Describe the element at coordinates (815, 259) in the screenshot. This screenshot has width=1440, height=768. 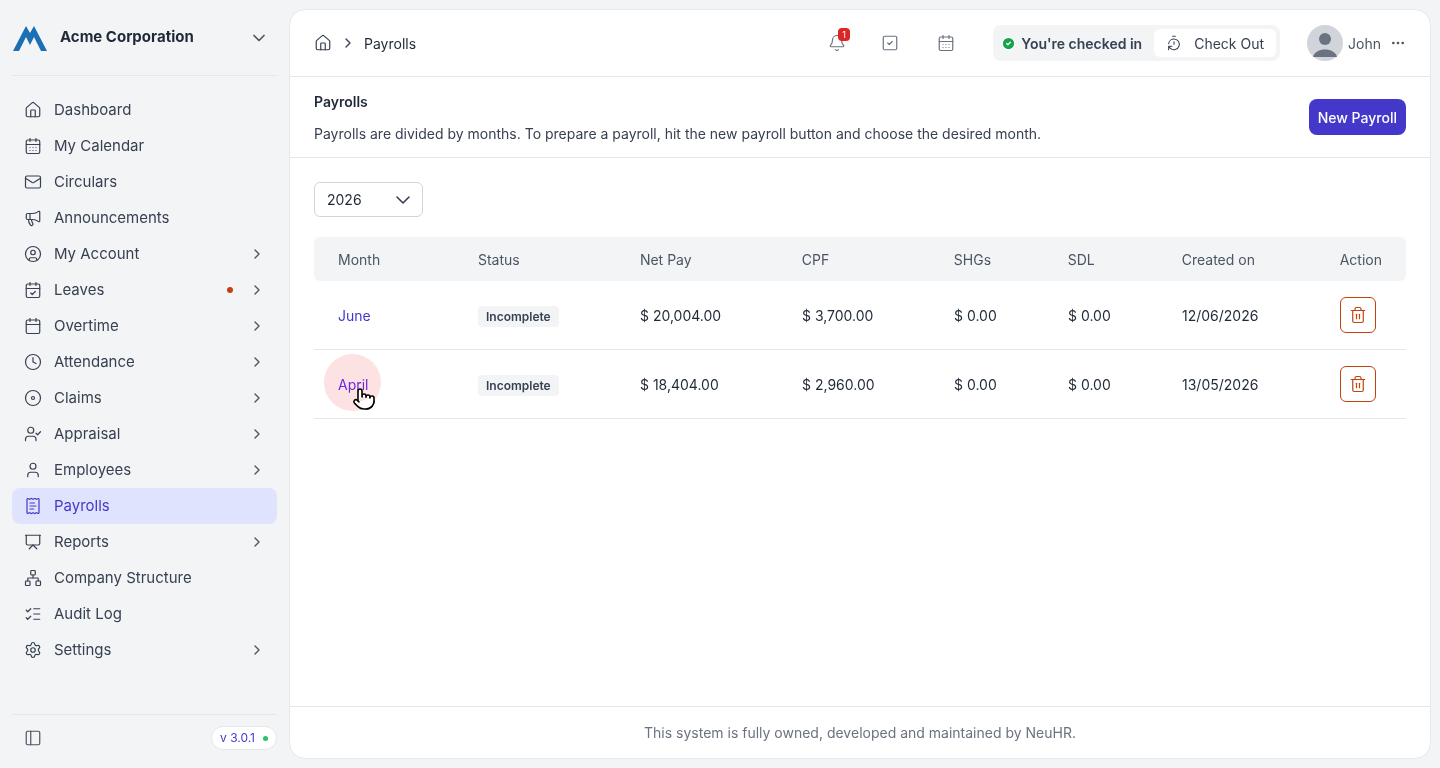
I see `column-header: CPF` at that location.